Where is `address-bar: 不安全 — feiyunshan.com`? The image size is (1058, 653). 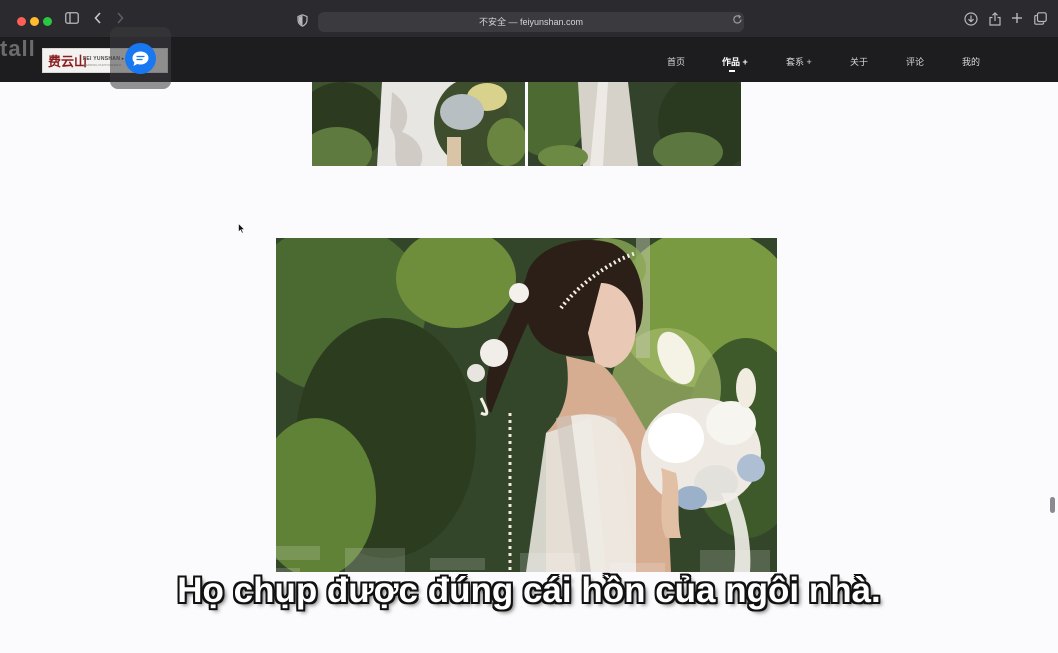 address-bar: 不安全 — feiyunshan.com is located at coordinates (531, 22).